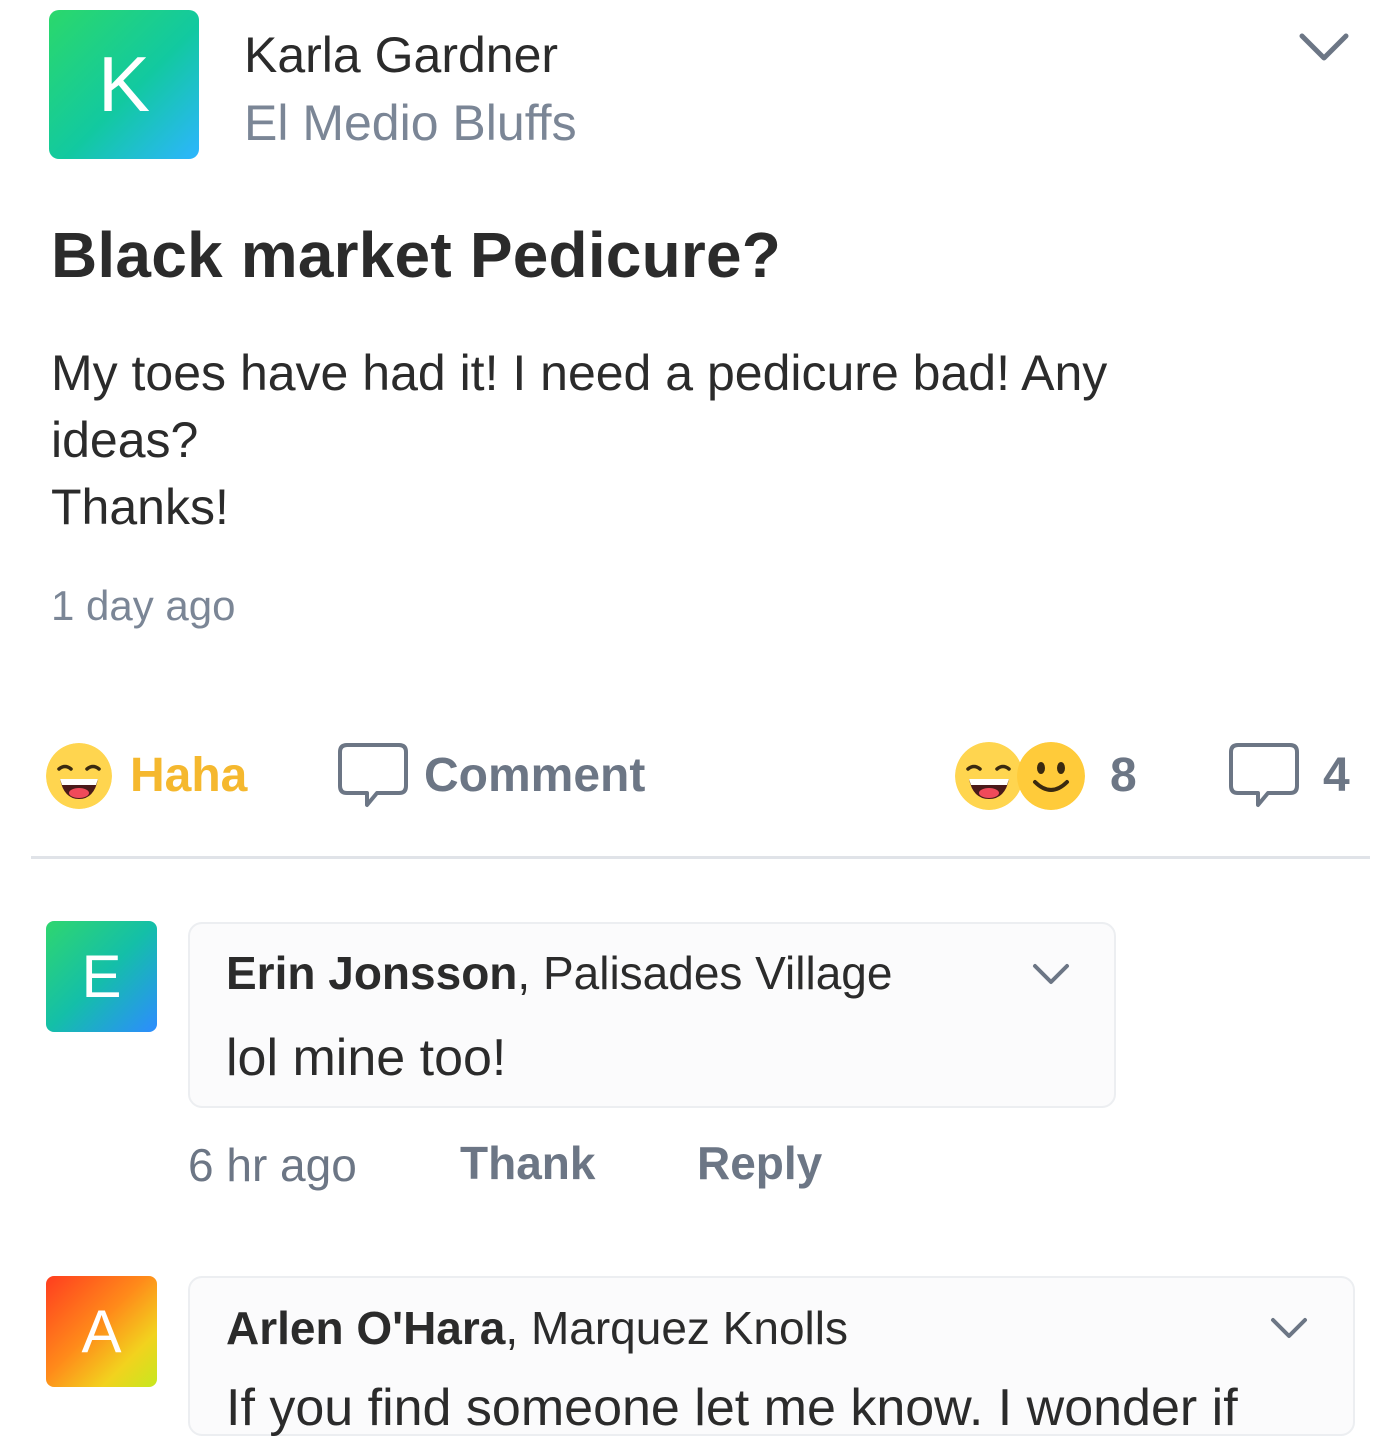  Describe the element at coordinates (272, 1165) in the screenshot. I see `comment-timestamp: 6 hr ago` at that location.